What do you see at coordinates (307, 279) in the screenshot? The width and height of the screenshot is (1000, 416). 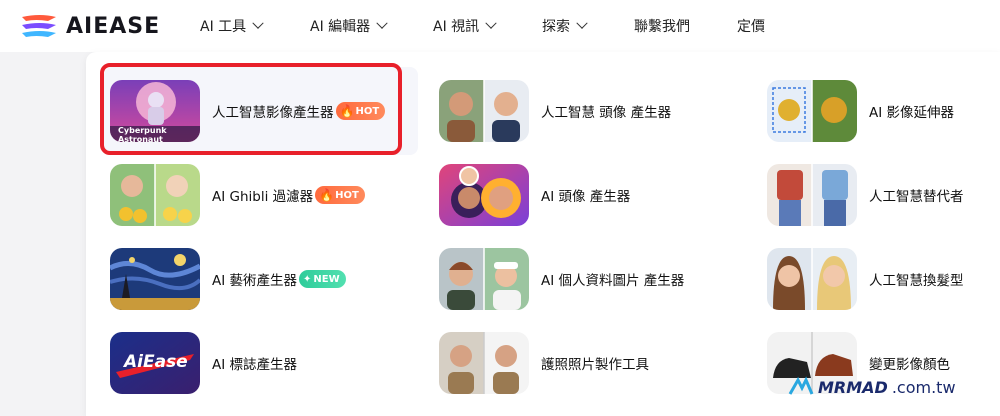 I see `sparkle-icon: ✦` at bounding box center [307, 279].